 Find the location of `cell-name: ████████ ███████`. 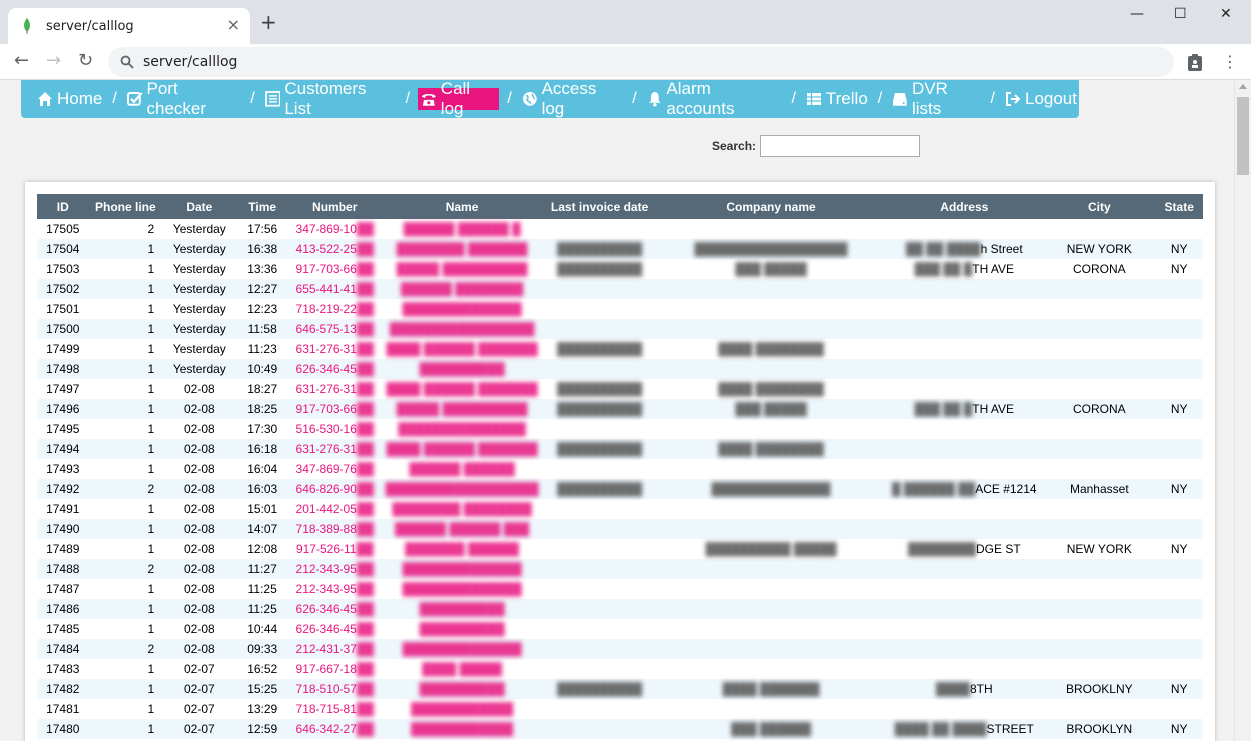

cell-name: ████████ ███████ is located at coordinates (462, 249).